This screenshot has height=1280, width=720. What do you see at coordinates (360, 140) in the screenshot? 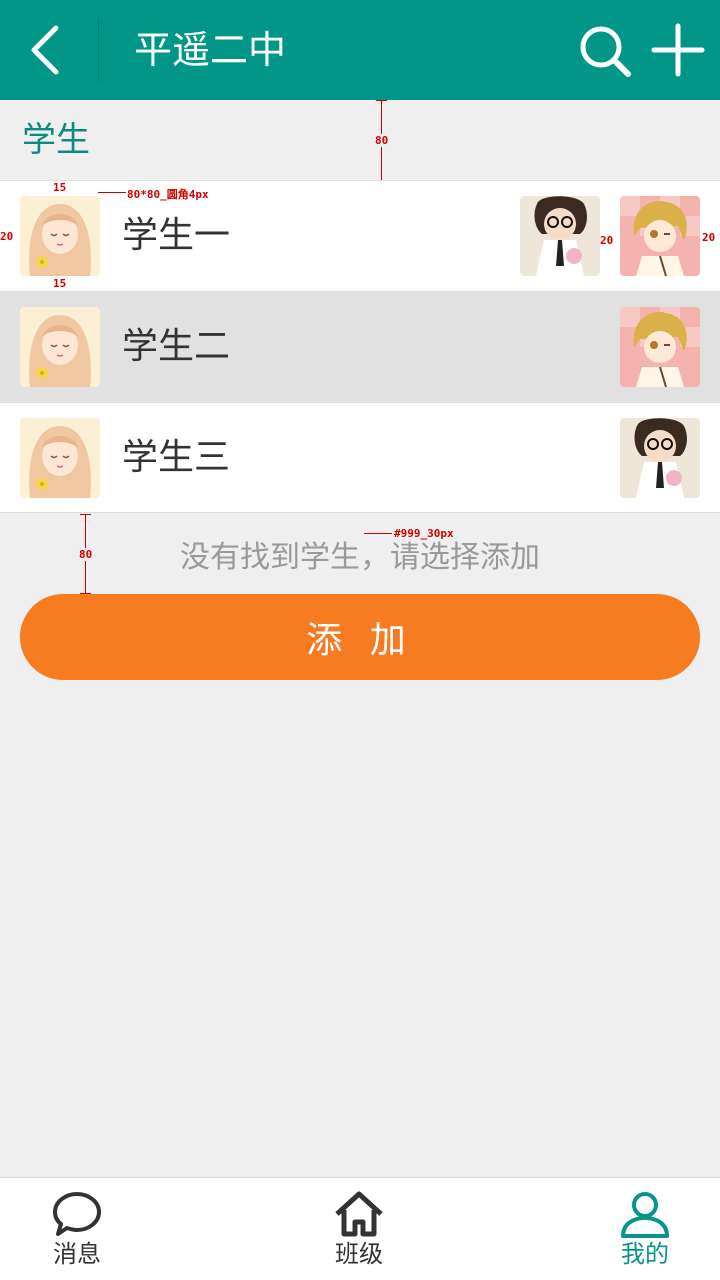
I see `section-header: 学生` at bounding box center [360, 140].